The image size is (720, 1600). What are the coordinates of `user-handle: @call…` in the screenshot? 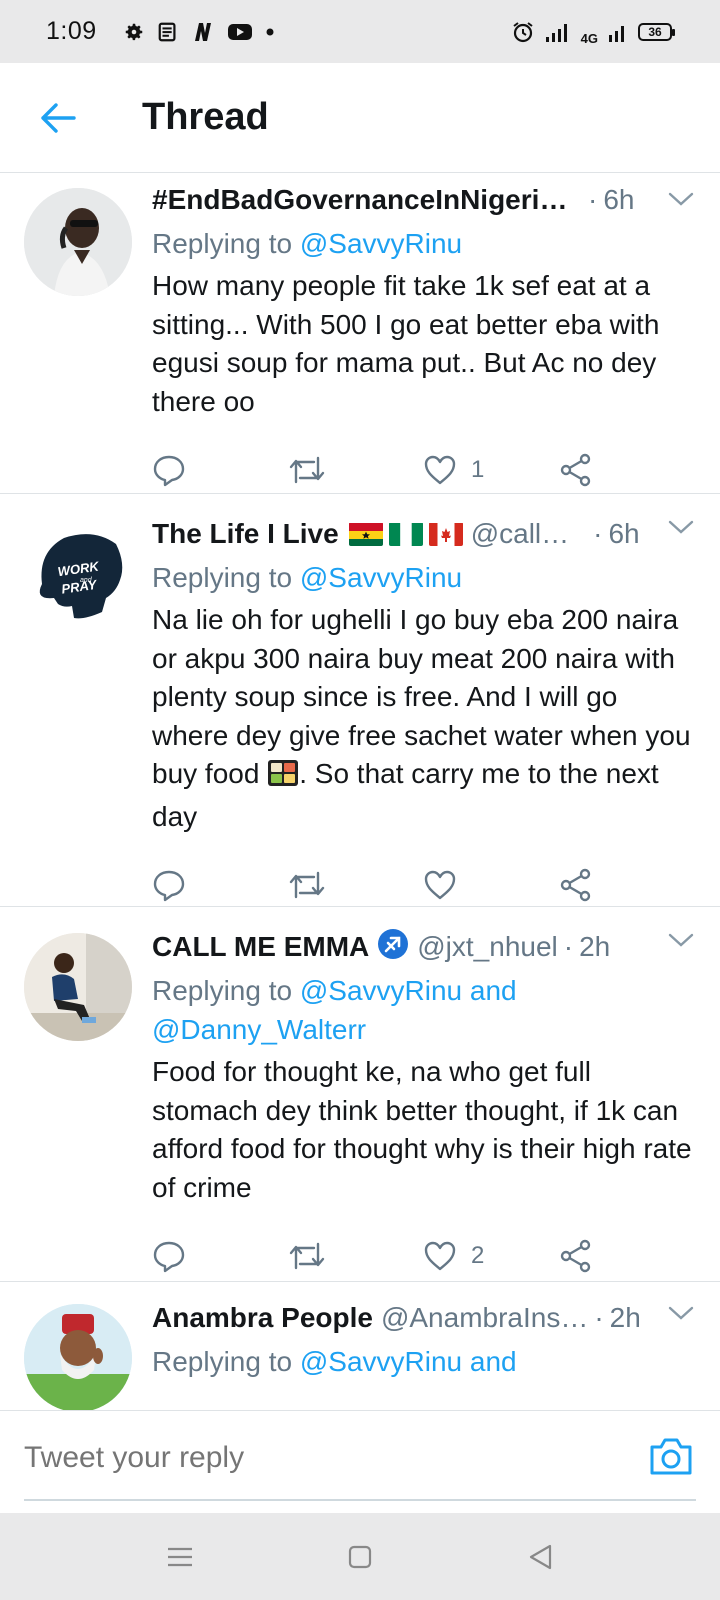 It's located at (520, 534).